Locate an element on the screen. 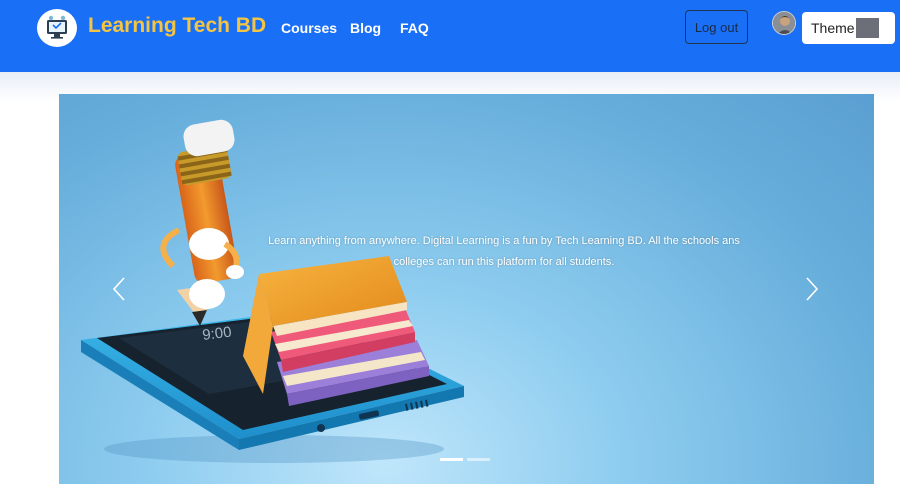 This screenshot has height=500, width=900. theme-color-swatch is located at coordinates (867, 28).